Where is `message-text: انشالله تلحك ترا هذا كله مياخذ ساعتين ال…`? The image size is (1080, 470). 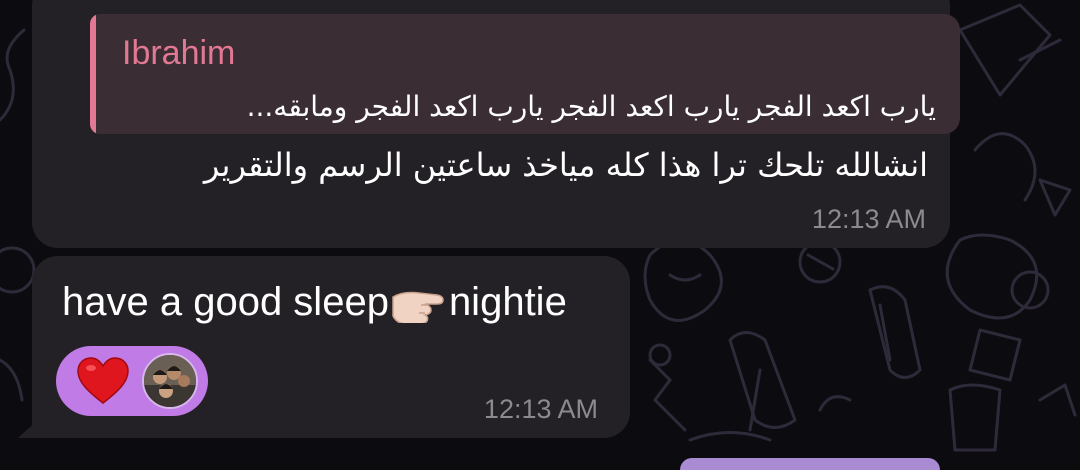 message-text: انشالله تلحك ترا هذا كله مياخذ ساعتين ال… is located at coordinates (565, 165).